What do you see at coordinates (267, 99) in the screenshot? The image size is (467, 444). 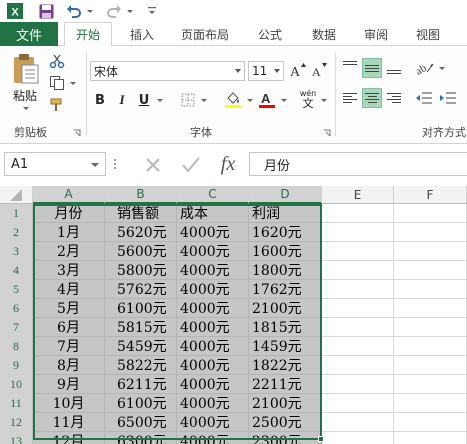 I see `font-color-icon: A` at bounding box center [267, 99].